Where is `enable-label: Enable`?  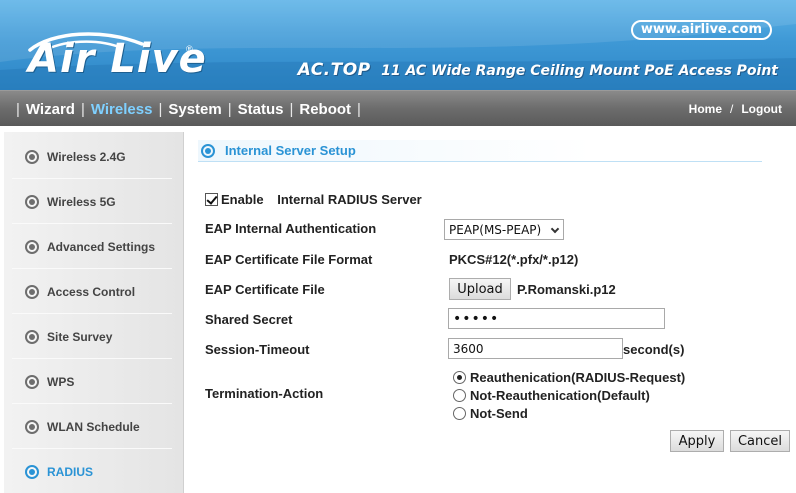
enable-label: Enable is located at coordinates (242, 199).